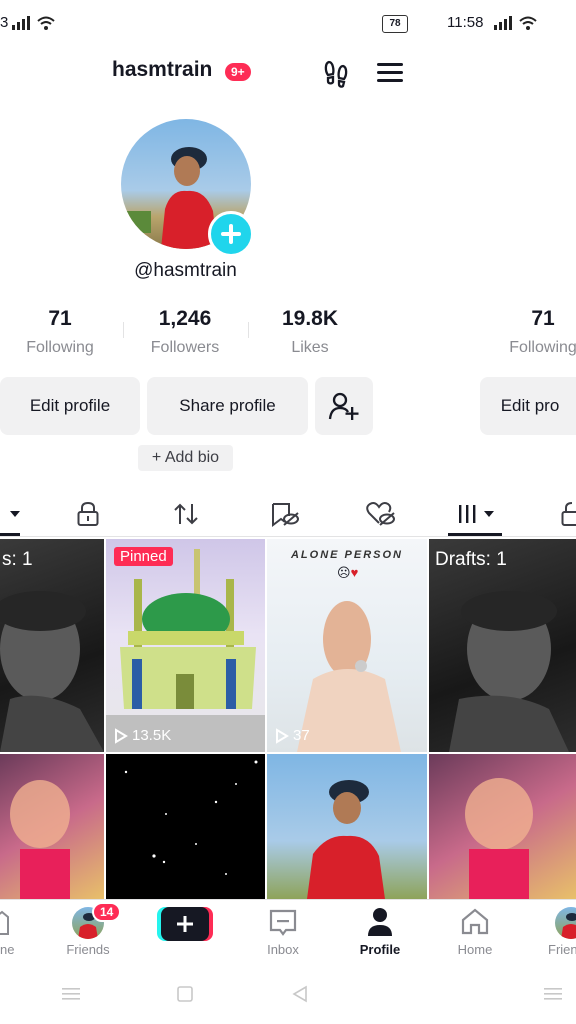 The height and width of the screenshot is (1024, 576). Describe the element at coordinates (162, 70) in the screenshot. I see `username-title: hasmtrain` at that location.